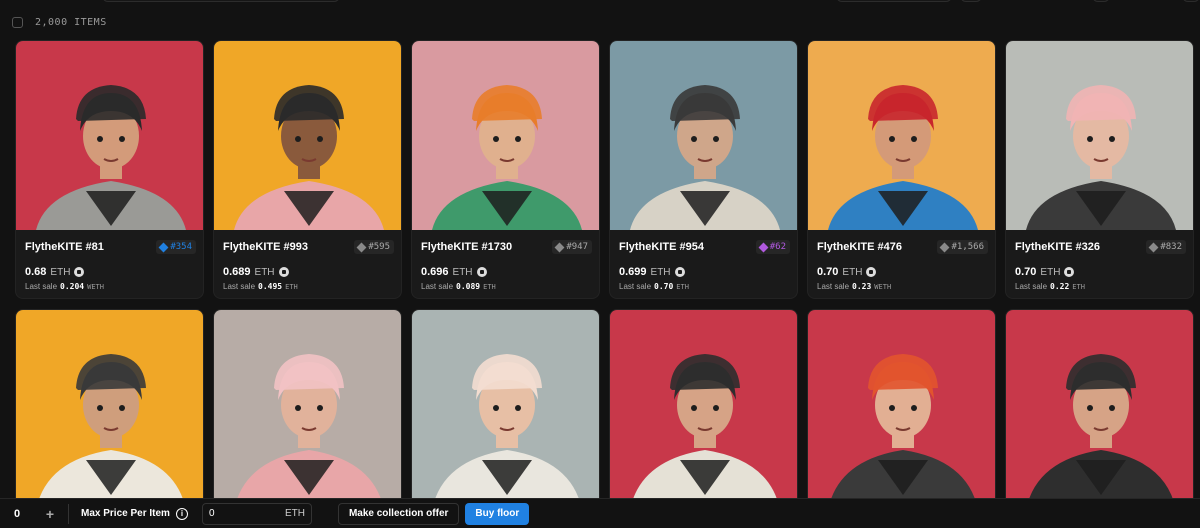  I want to click on nft-name: FlytheKITE #993, so click(265, 247).